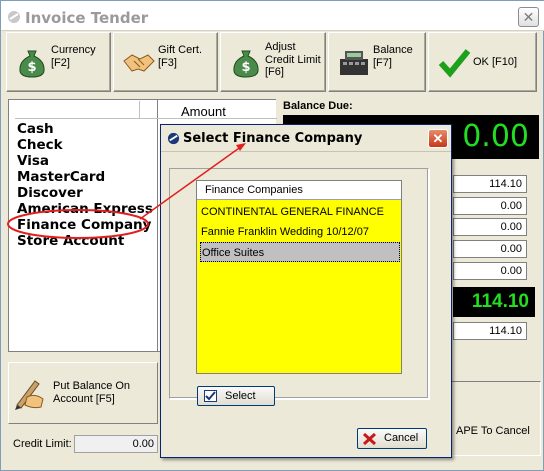  What do you see at coordinates (92, 392) in the screenshot?
I see `put-balance-label: Put Balance On Account [F5]` at bounding box center [92, 392].